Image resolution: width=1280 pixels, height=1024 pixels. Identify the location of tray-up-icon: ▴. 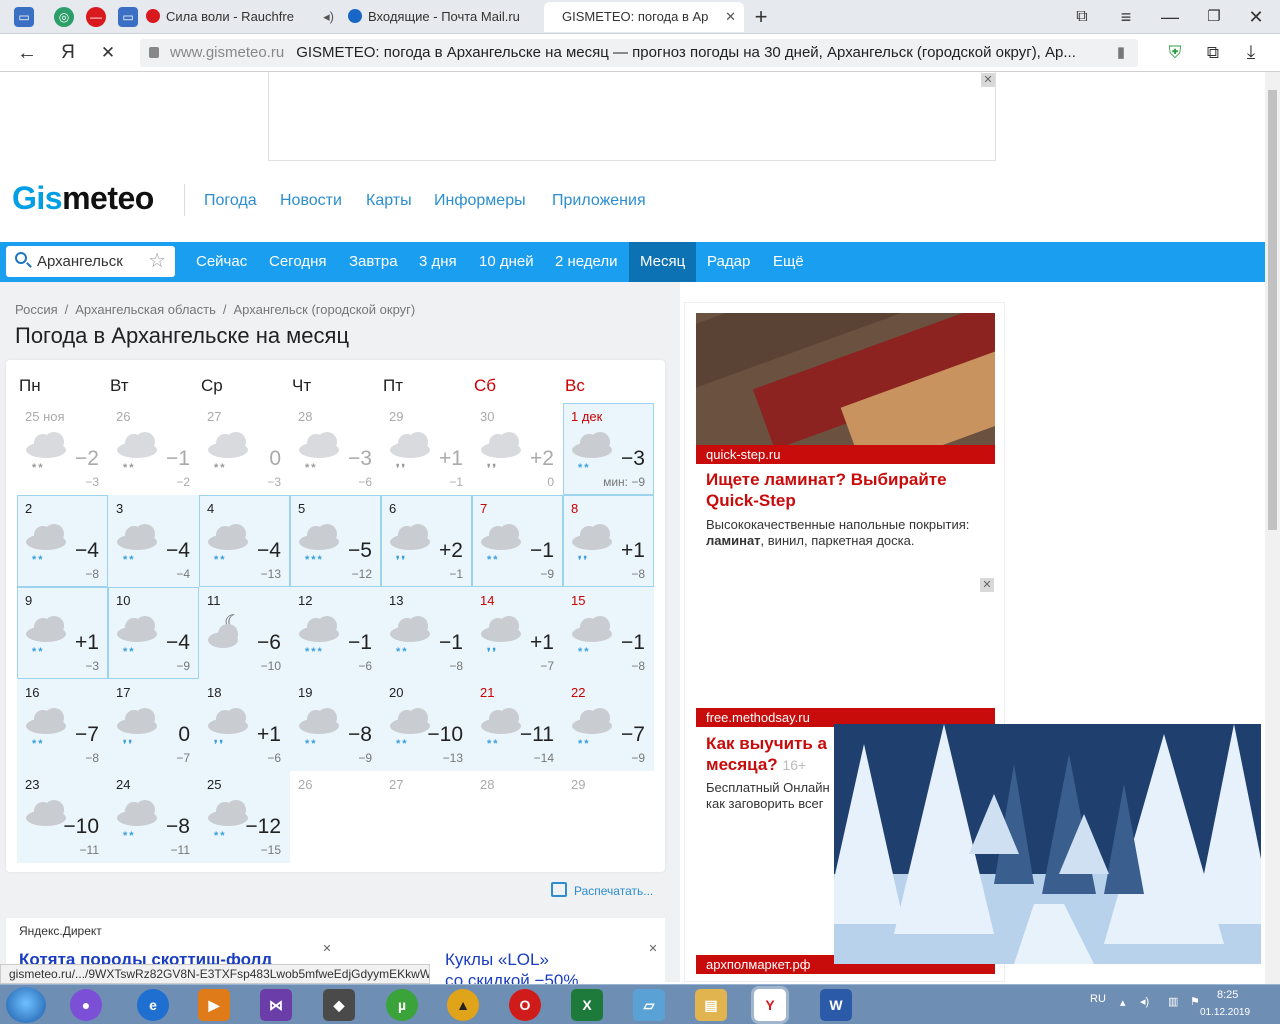
(1123, 1002).